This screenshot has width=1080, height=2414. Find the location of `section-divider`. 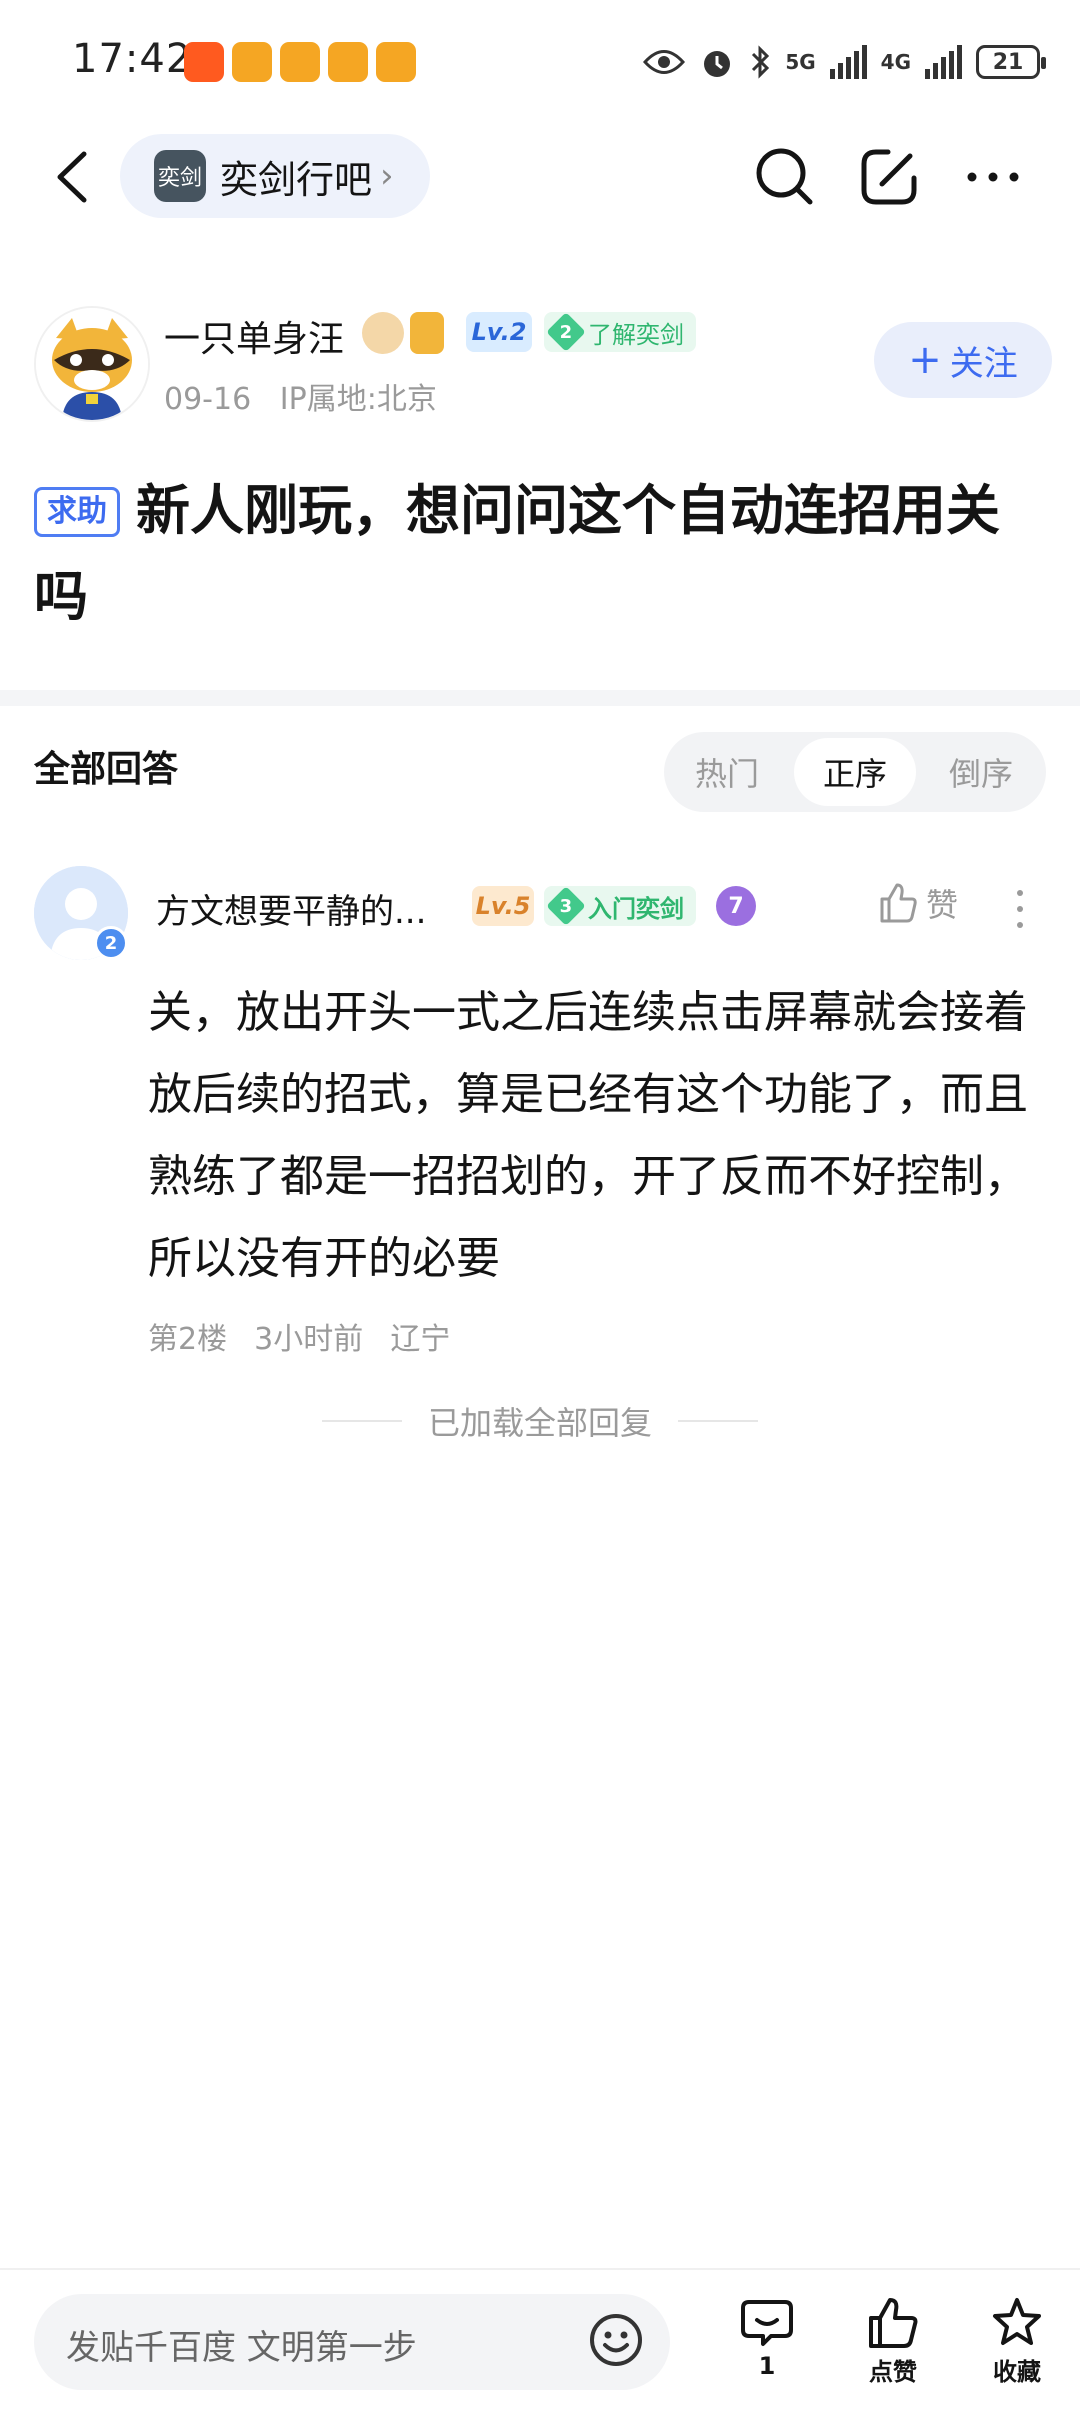

section-divider is located at coordinates (540, 698).